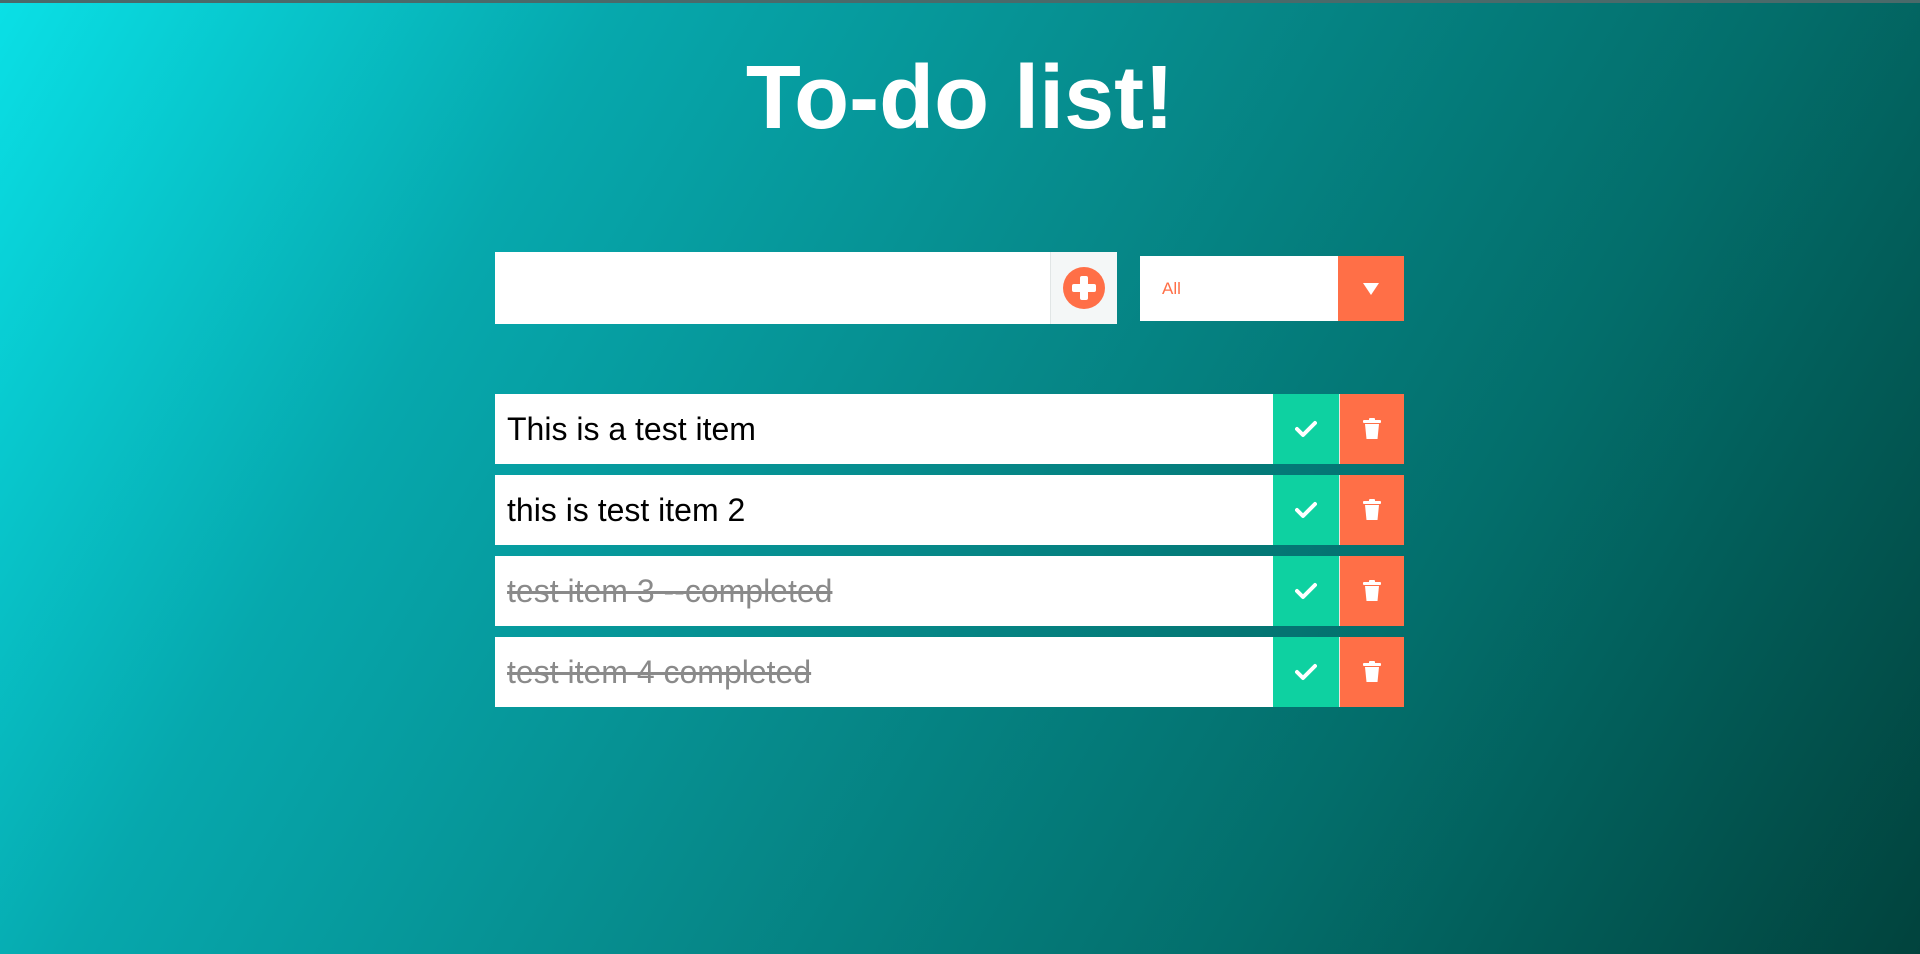  I want to click on todo-text: test item 4 completed, so click(659, 672).